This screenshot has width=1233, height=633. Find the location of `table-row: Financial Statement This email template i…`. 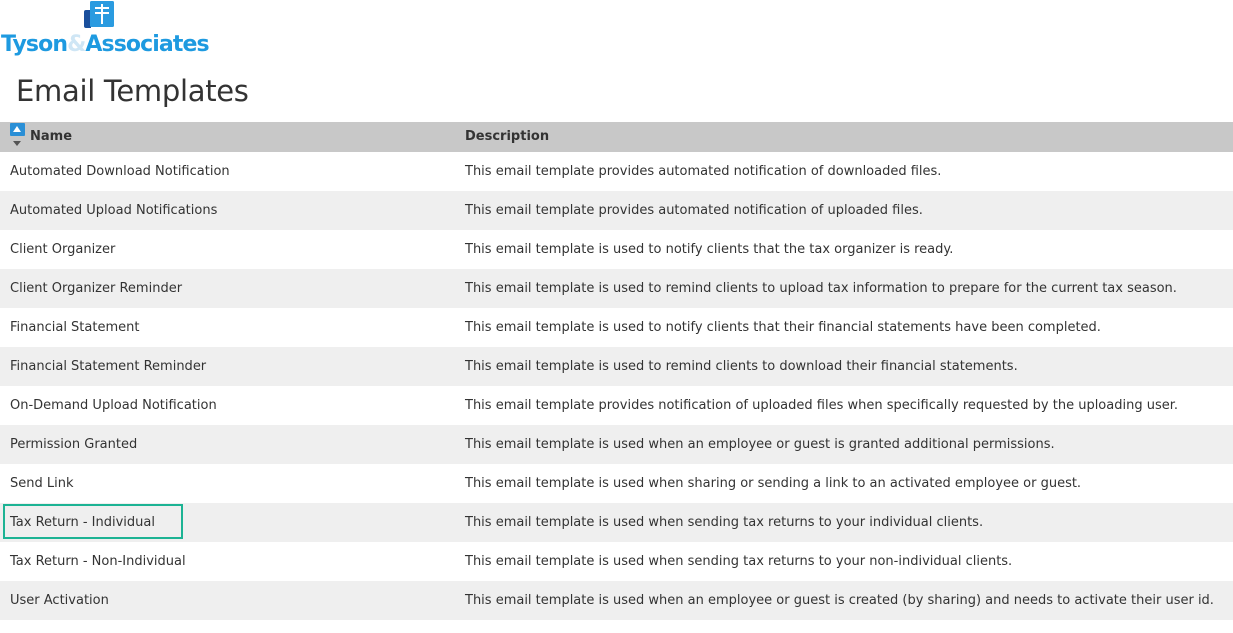

table-row: Financial Statement This email template i… is located at coordinates (616, 327).